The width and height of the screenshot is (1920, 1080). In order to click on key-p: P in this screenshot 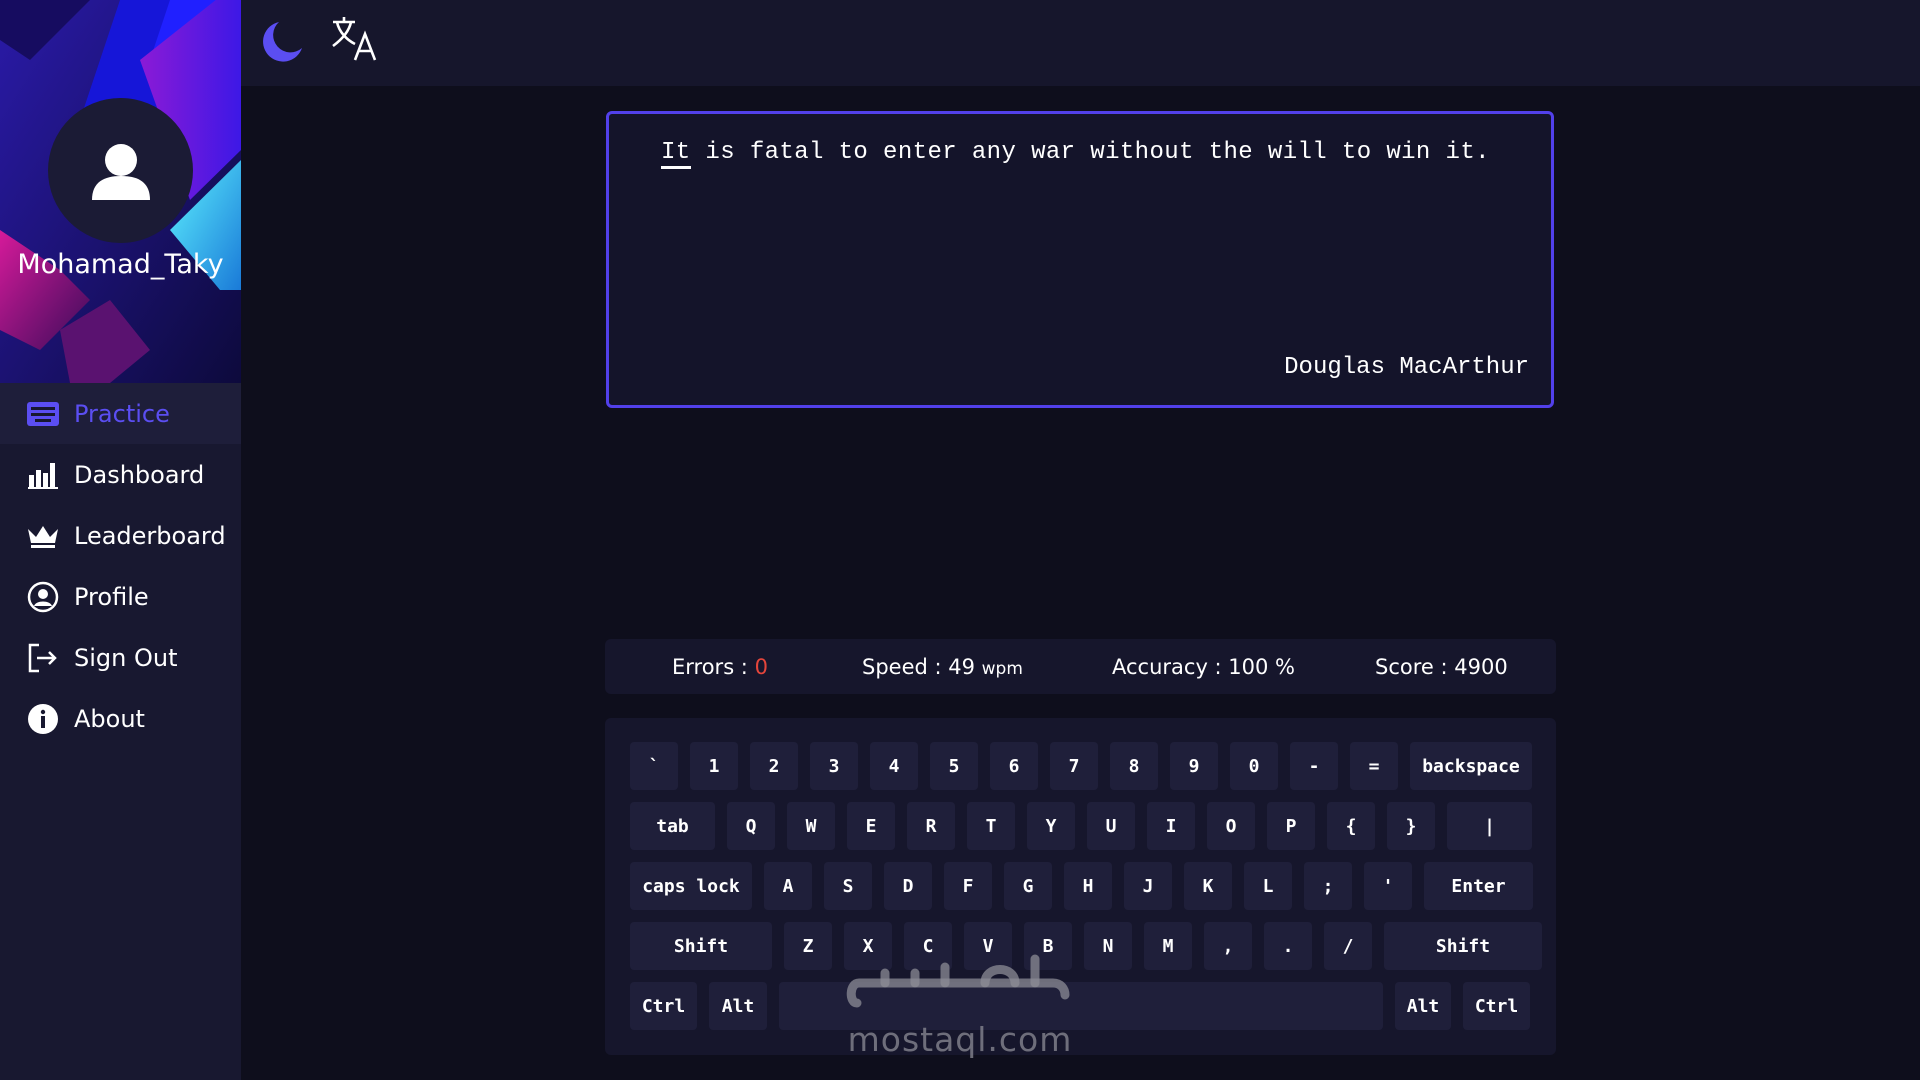, I will do `click(1291, 826)`.